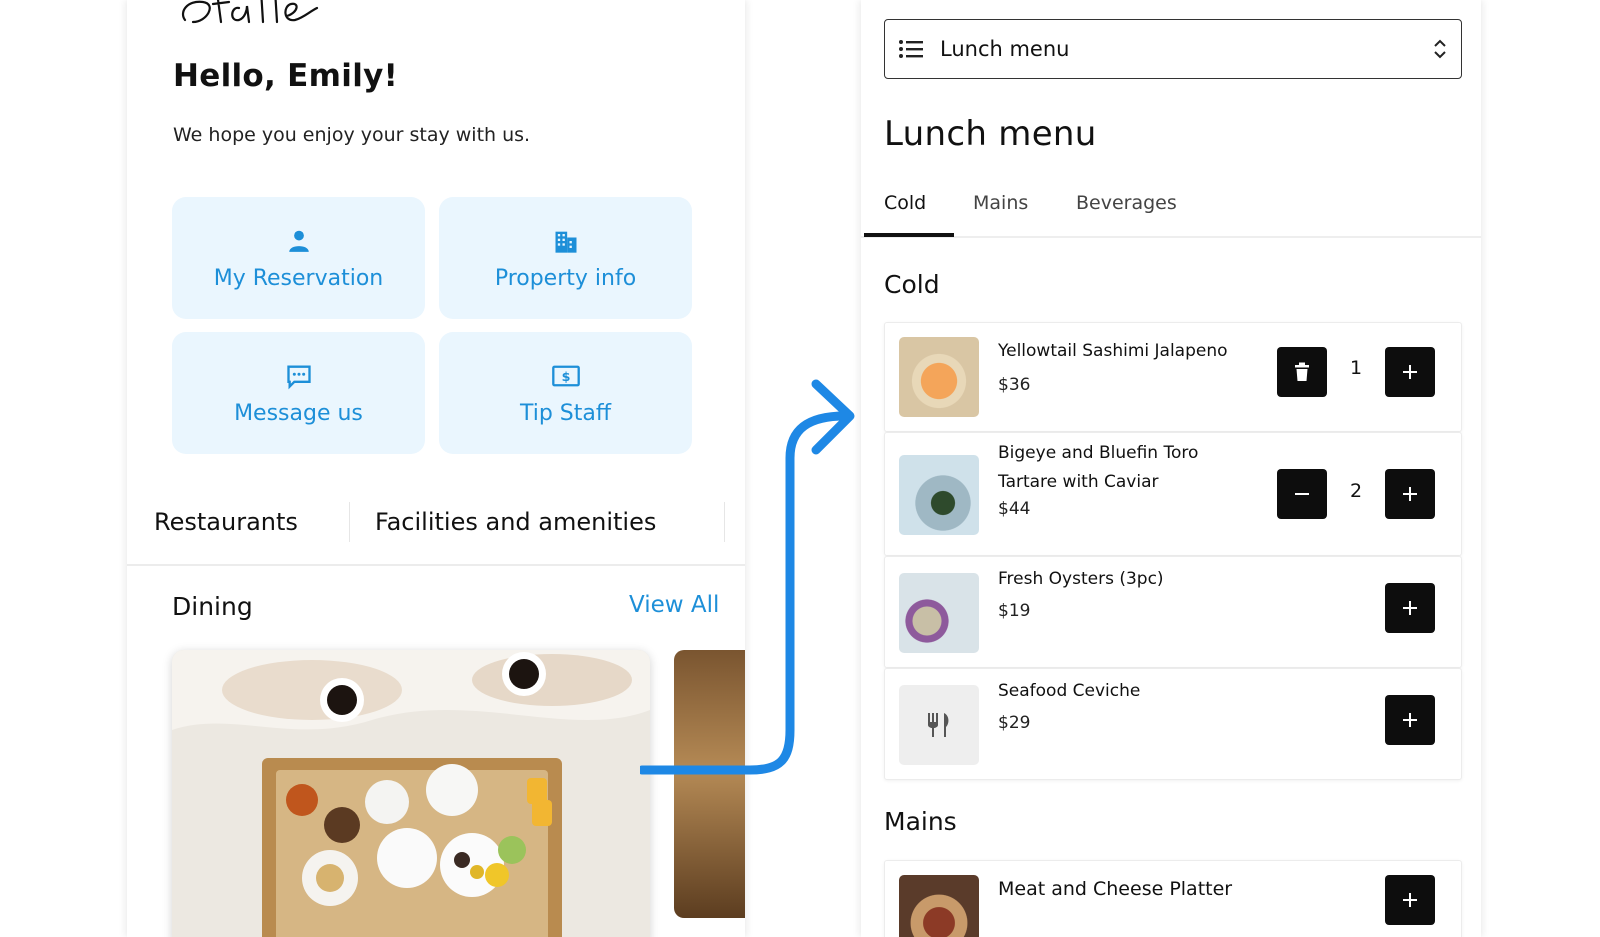 The width and height of the screenshot is (1600, 937). Describe the element at coordinates (1440, 49) in the screenshot. I see `chevron-up-down-icon` at that location.